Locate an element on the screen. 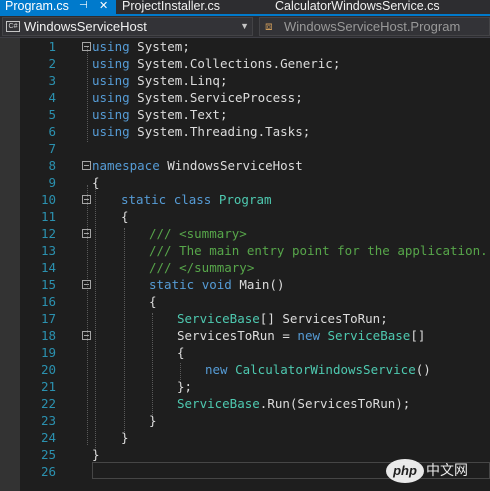 Image resolution: width=490 pixels, height=491 pixels. code-text: using System.ServiceProcess; is located at coordinates (197, 97).